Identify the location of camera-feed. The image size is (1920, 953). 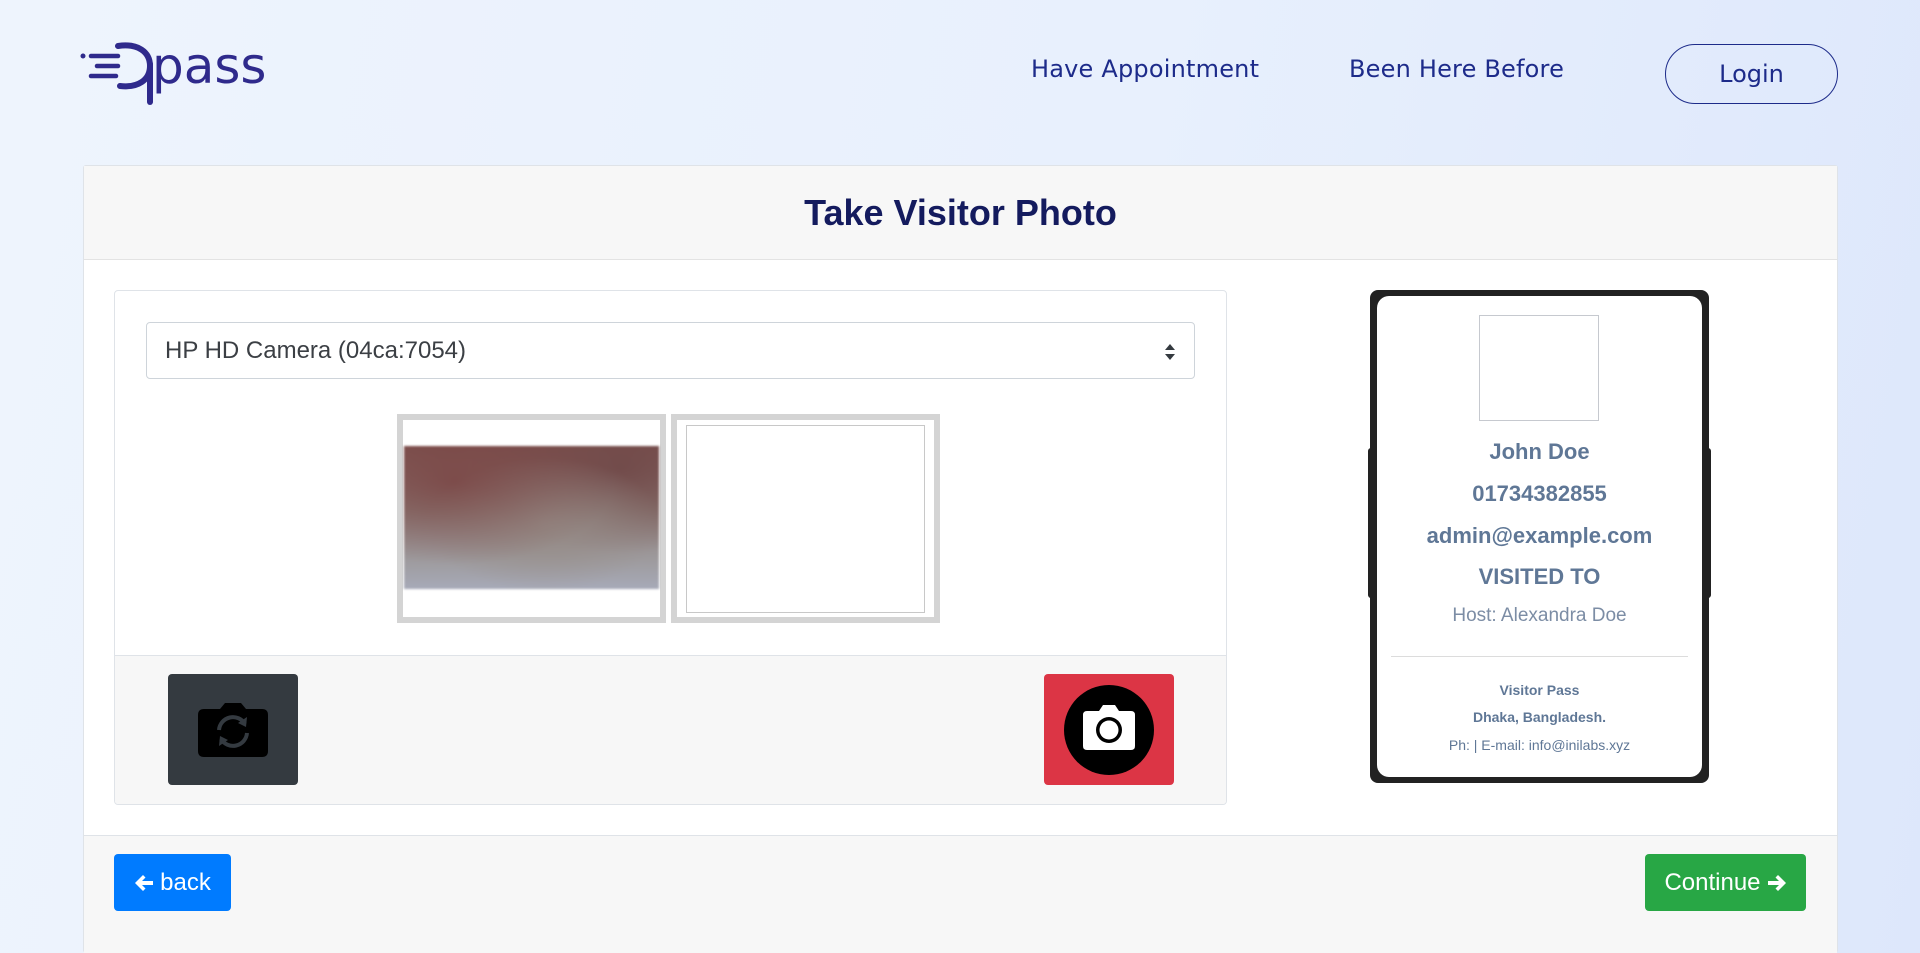
(531, 517).